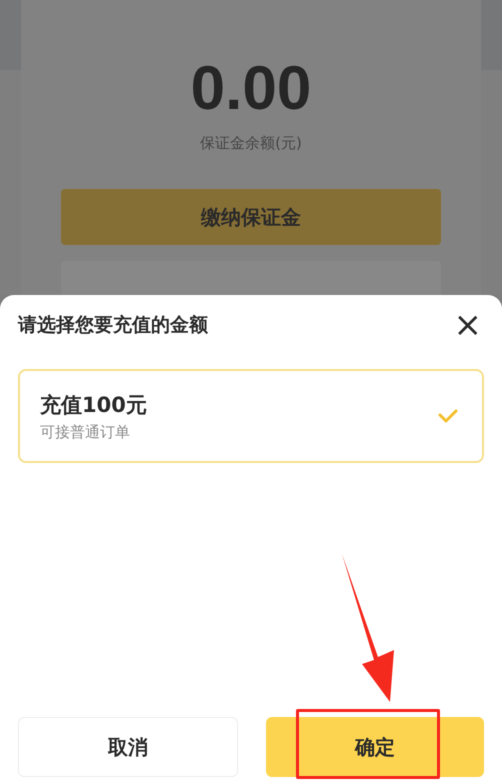 The width and height of the screenshot is (502, 781). Describe the element at coordinates (375, 747) in the screenshot. I see `confirm-button: 确定` at that location.